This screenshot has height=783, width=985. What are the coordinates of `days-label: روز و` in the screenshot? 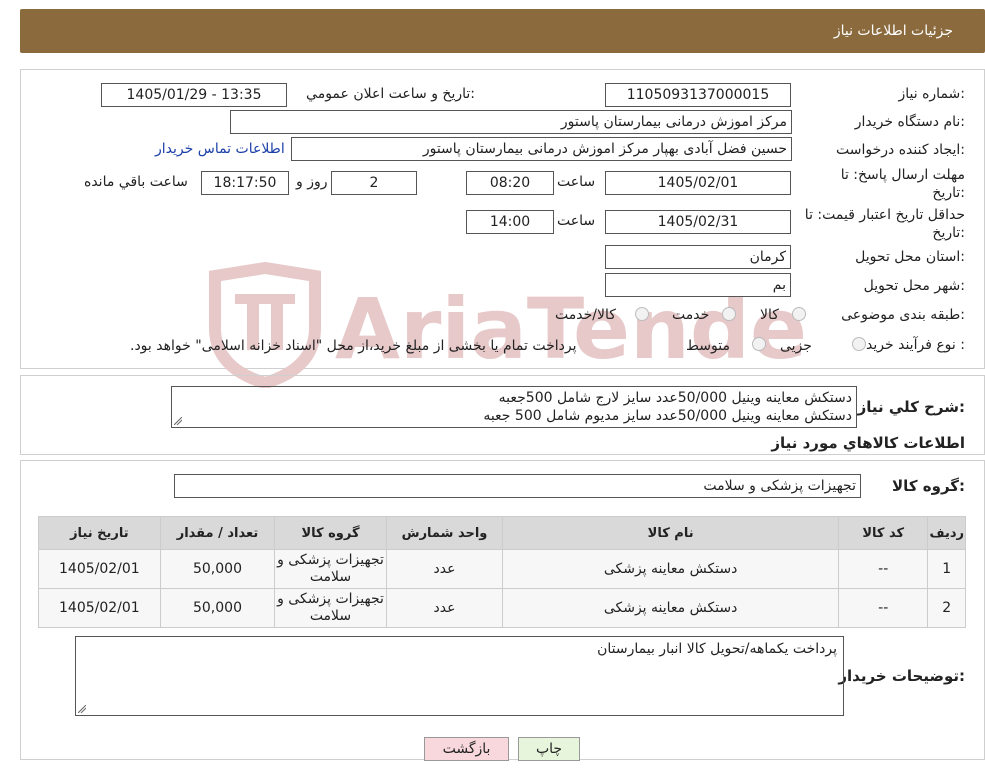 It's located at (312, 182).